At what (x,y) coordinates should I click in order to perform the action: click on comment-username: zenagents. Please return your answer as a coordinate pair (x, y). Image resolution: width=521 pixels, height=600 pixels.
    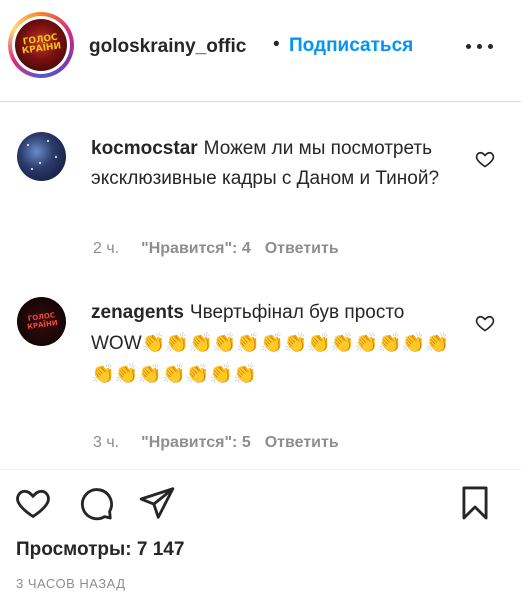
    Looking at the image, I should click on (137, 312).